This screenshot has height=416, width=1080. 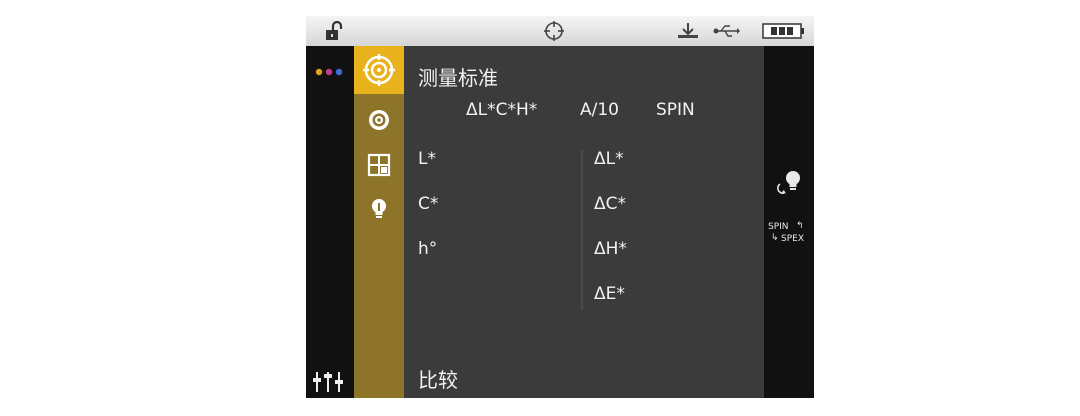 I want to click on spex-arrow: ↳, so click(x=775, y=238).